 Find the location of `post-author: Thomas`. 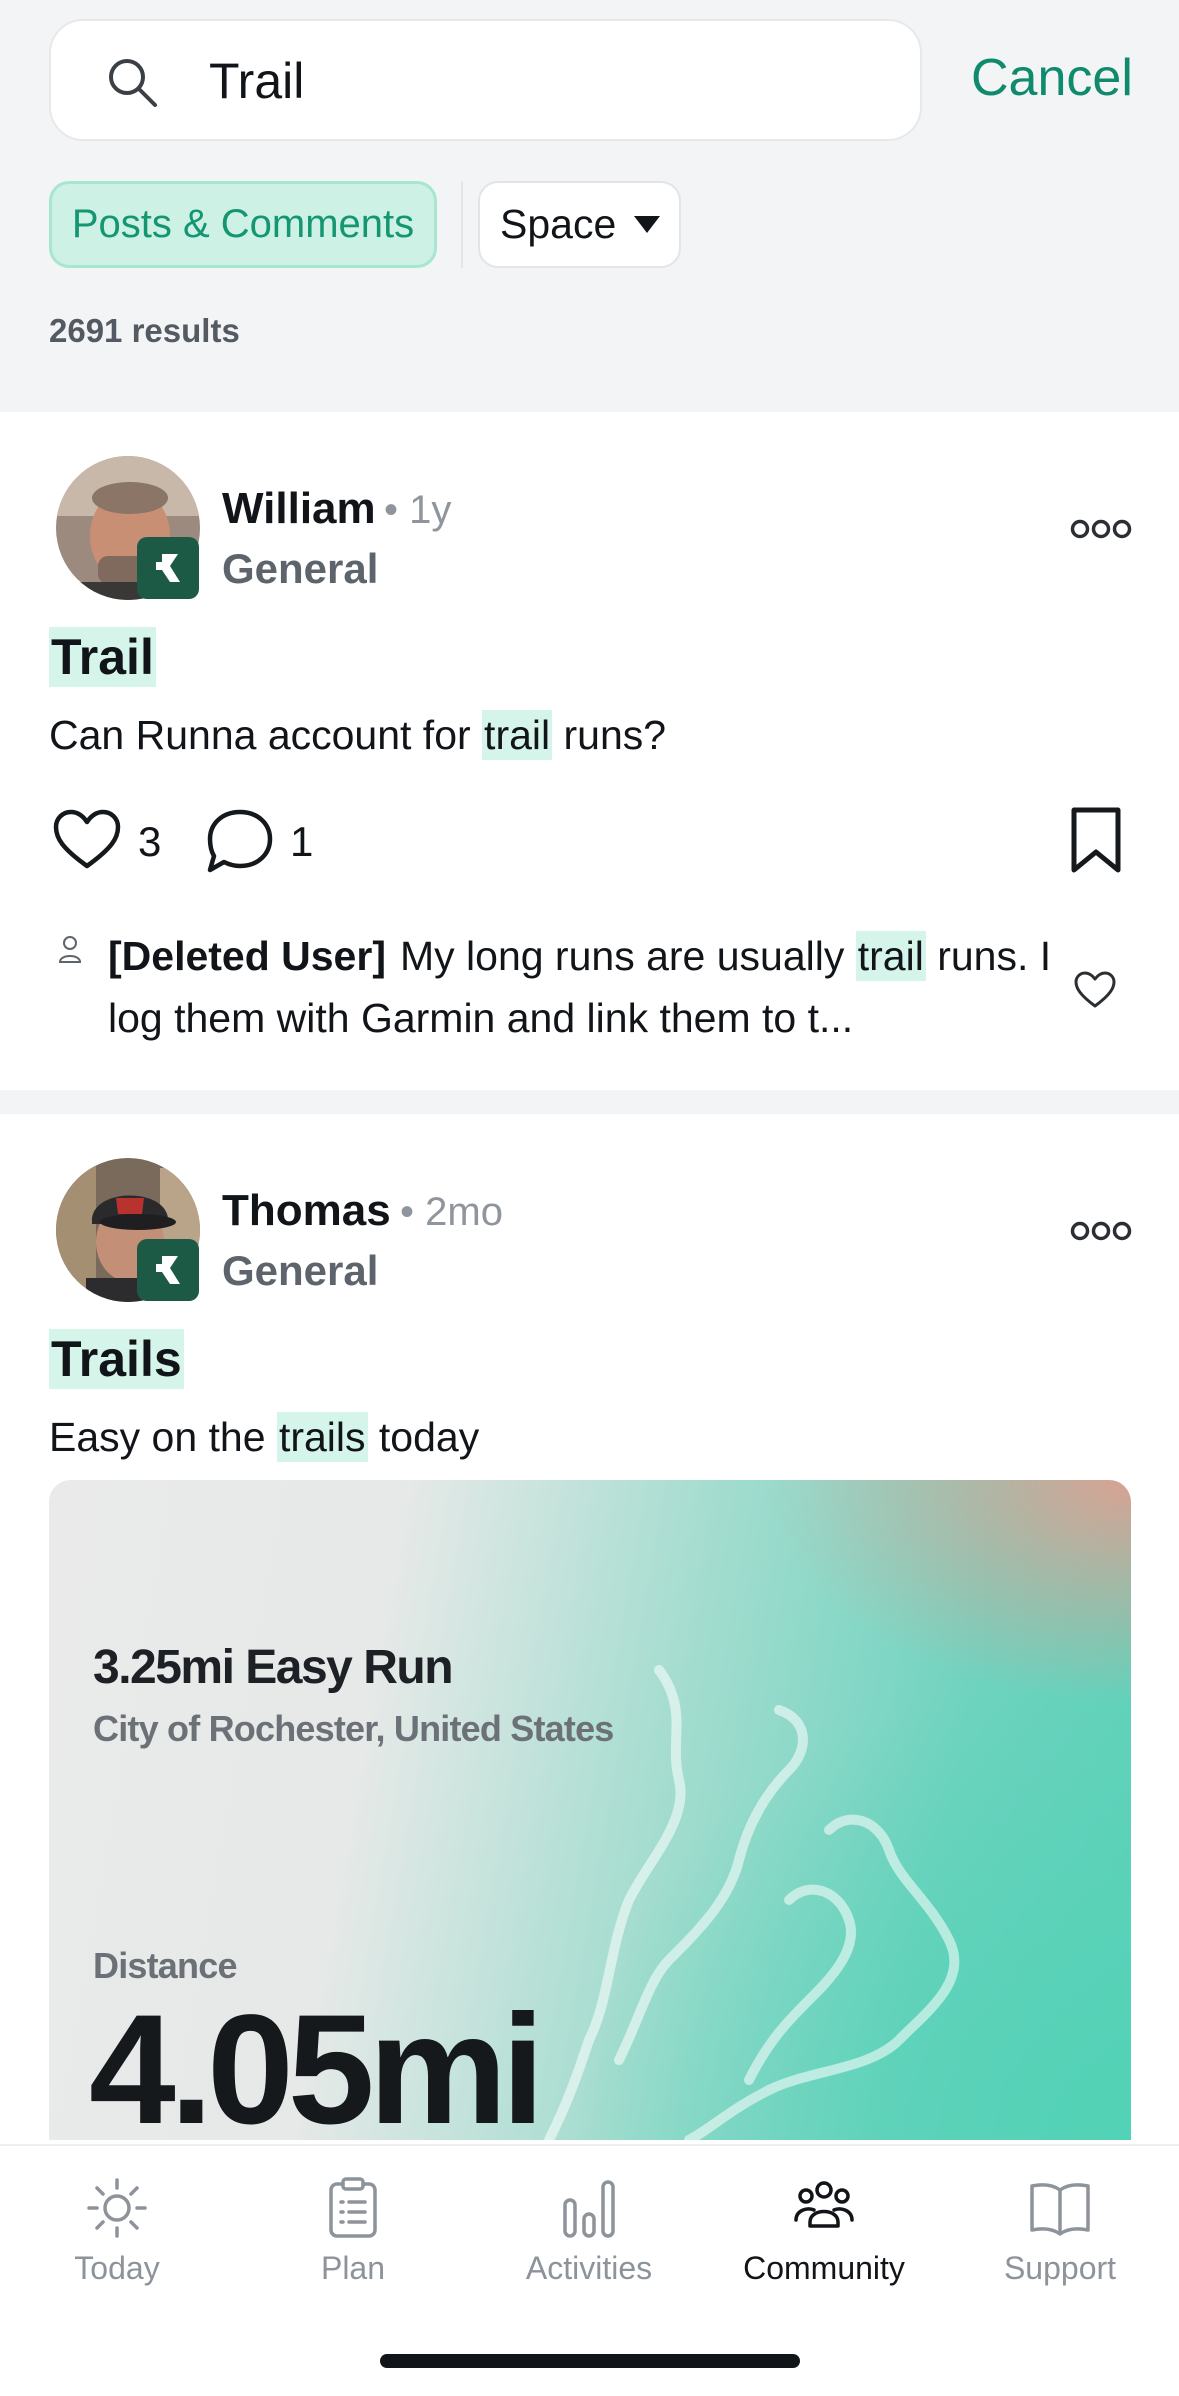

post-author: Thomas is located at coordinates (306, 1211).